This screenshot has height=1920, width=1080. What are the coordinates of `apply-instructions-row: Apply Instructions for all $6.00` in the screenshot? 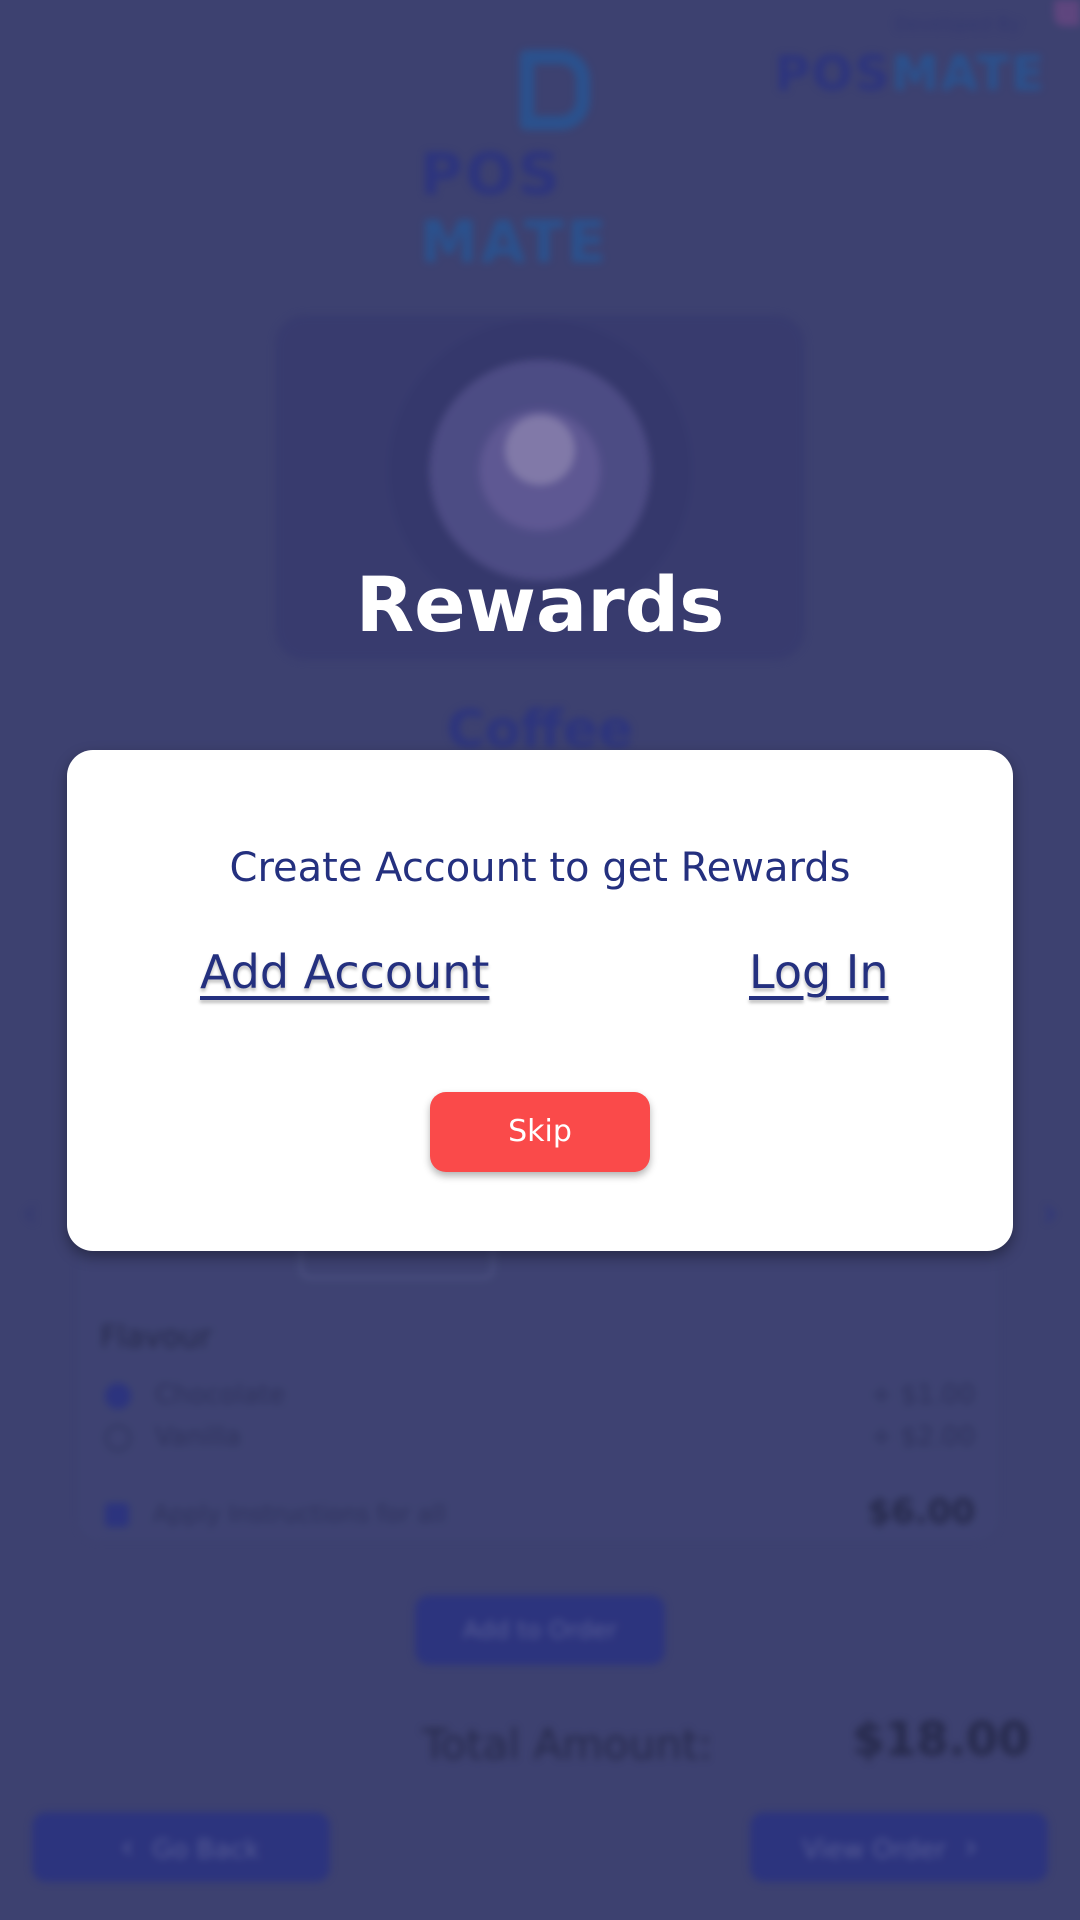 It's located at (540, 1512).